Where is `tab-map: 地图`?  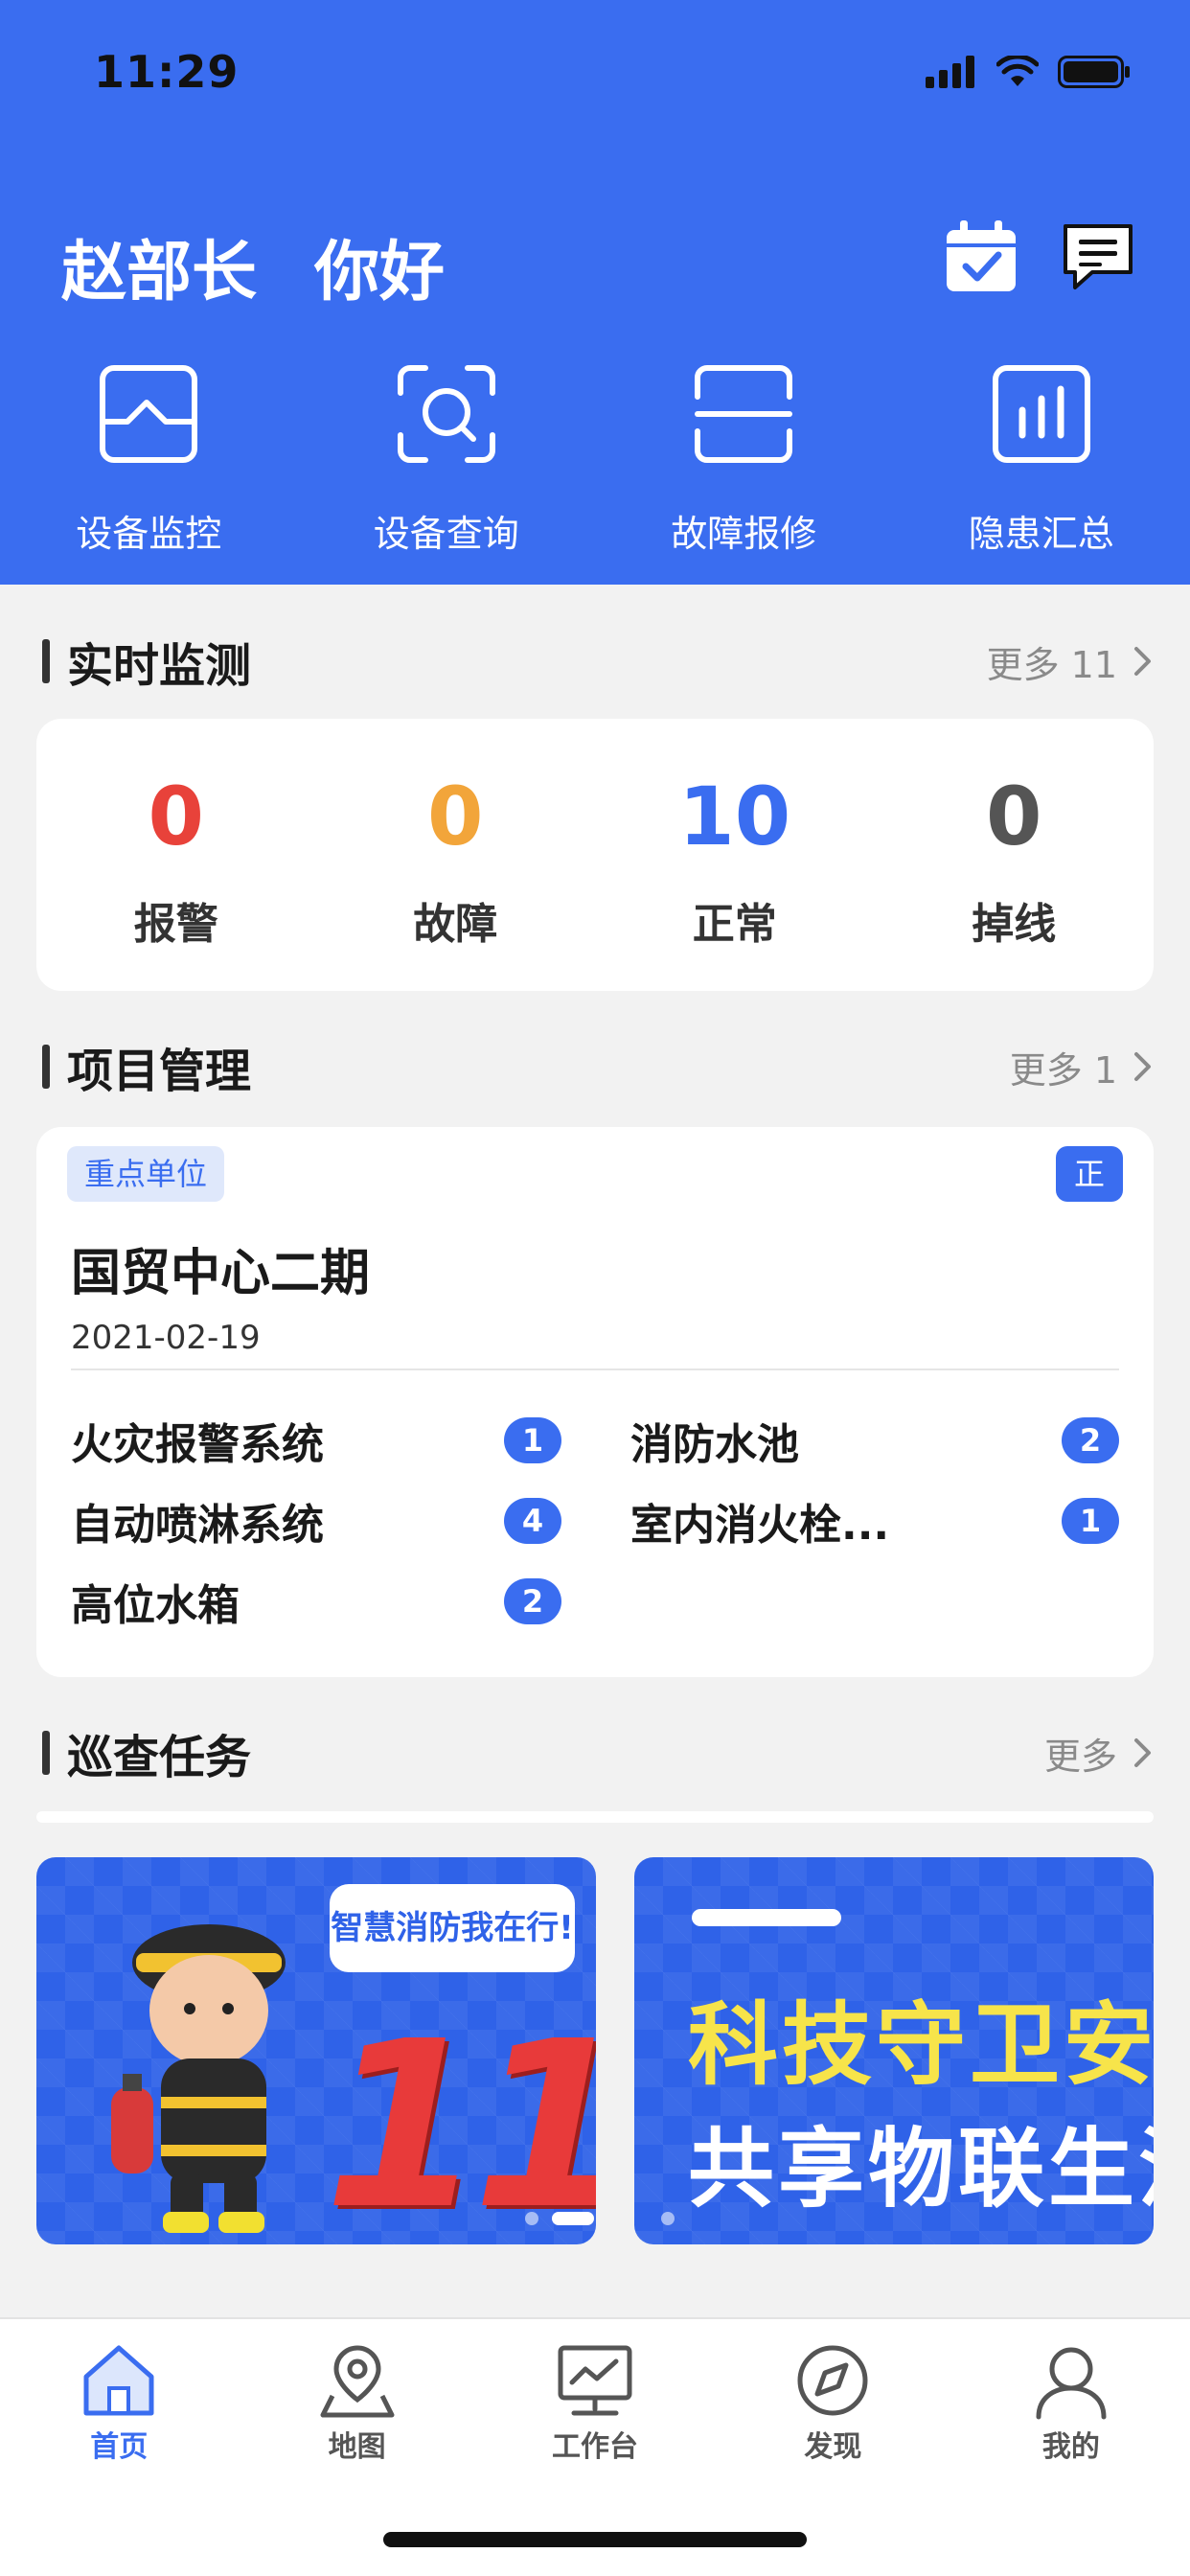
tab-map: 地图 is located at coordinates (357, 2411).